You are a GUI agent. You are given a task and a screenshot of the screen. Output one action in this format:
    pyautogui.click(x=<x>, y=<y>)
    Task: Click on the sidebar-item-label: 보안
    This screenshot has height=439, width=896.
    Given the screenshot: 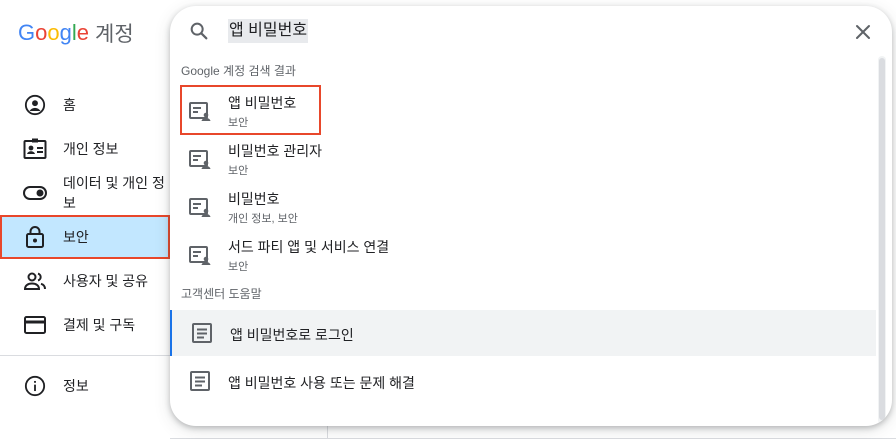 What is the action you would take?
    pyautogui.click(x=76, y=237)
    